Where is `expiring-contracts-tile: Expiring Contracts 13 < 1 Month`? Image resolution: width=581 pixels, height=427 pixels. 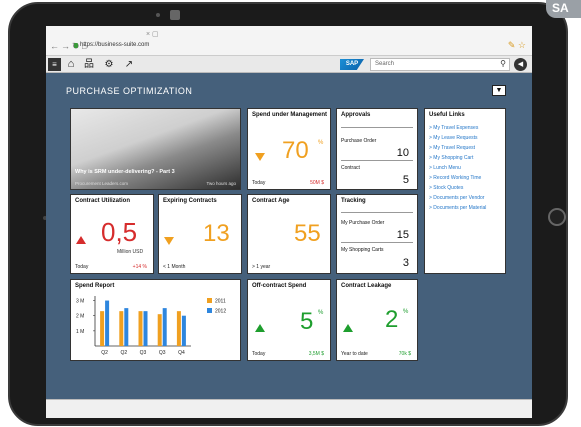 expiring-contracts-tile: Expiring Contracts 13 < 1 Month is located at coordinates (200, 234).